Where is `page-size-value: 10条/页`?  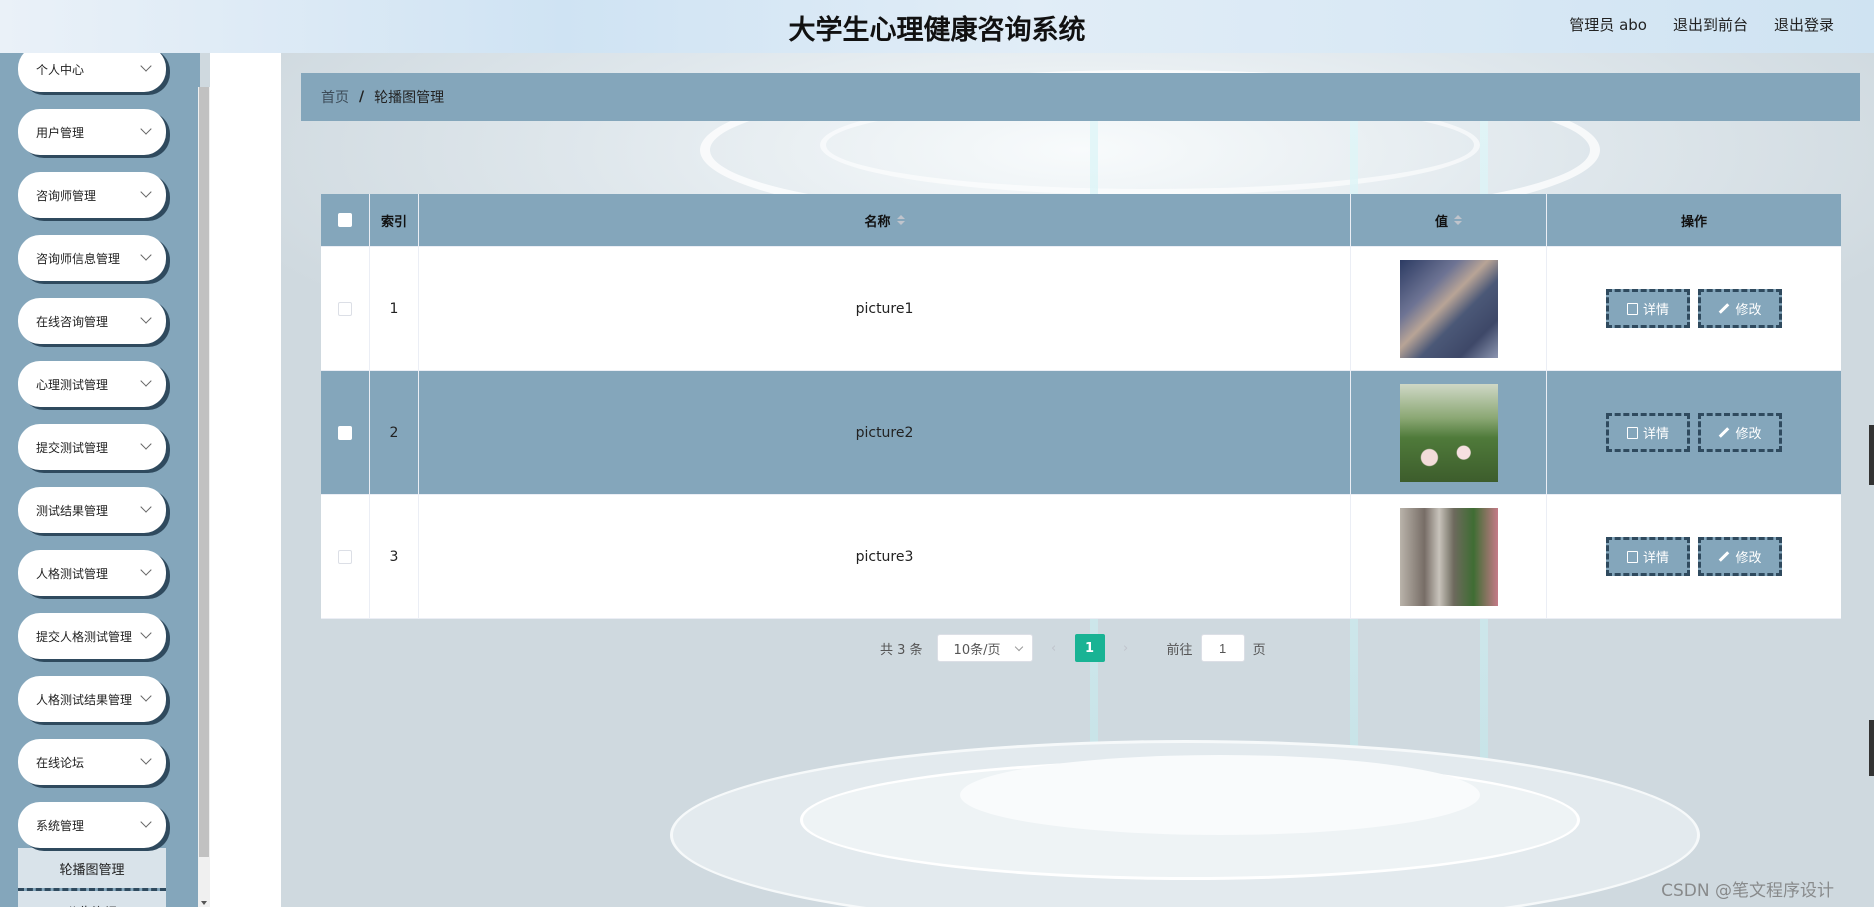
page-size-value: 10条/页 is located at coordinates (977, 650).